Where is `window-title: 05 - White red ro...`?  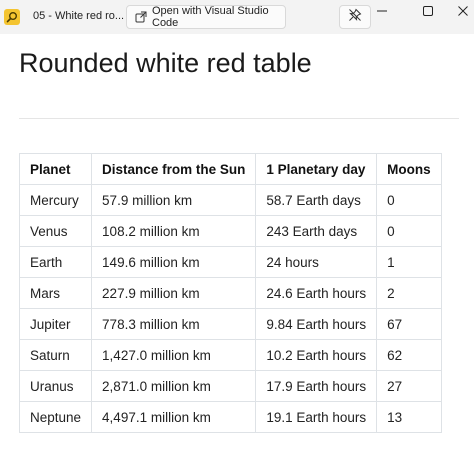
window-title: 05 - White red ro... is located at coordinates (79, 16).